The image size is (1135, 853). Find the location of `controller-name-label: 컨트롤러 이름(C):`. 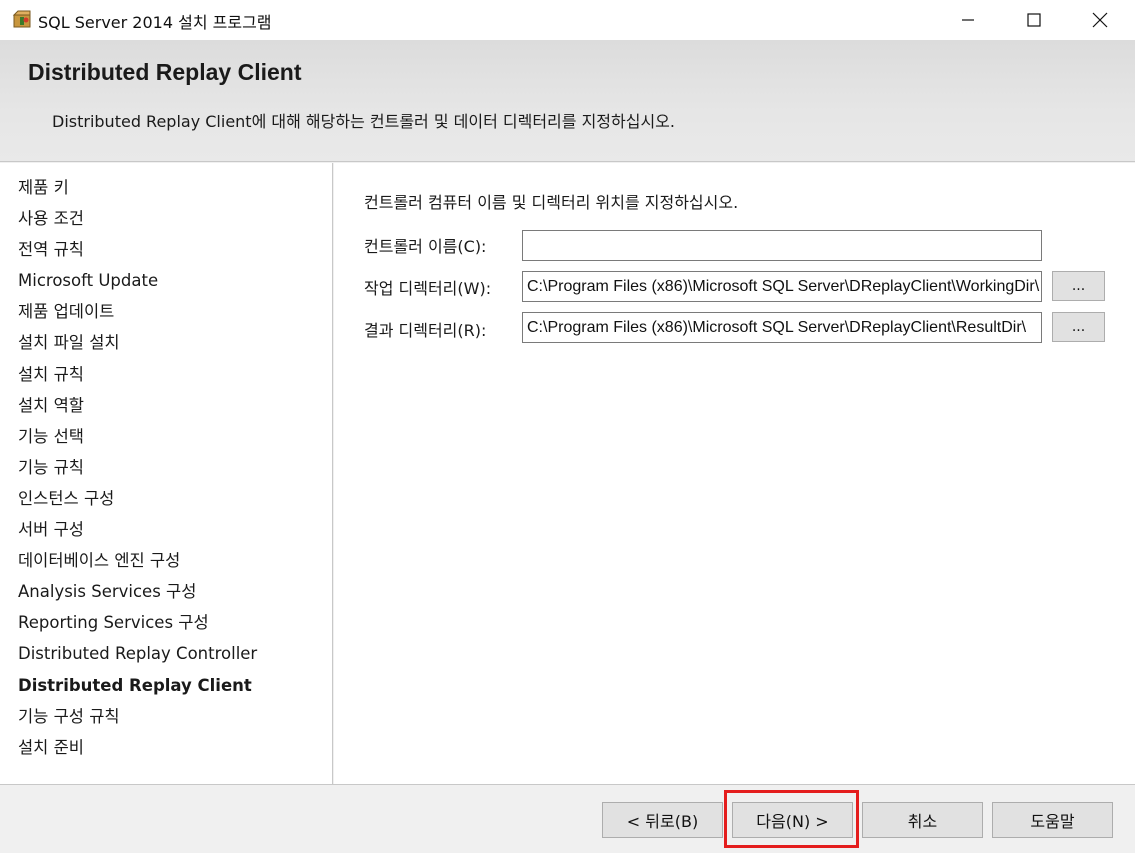

controller-name-label: 컨트롤러 이름(C): is located at coordinates (425, 246).